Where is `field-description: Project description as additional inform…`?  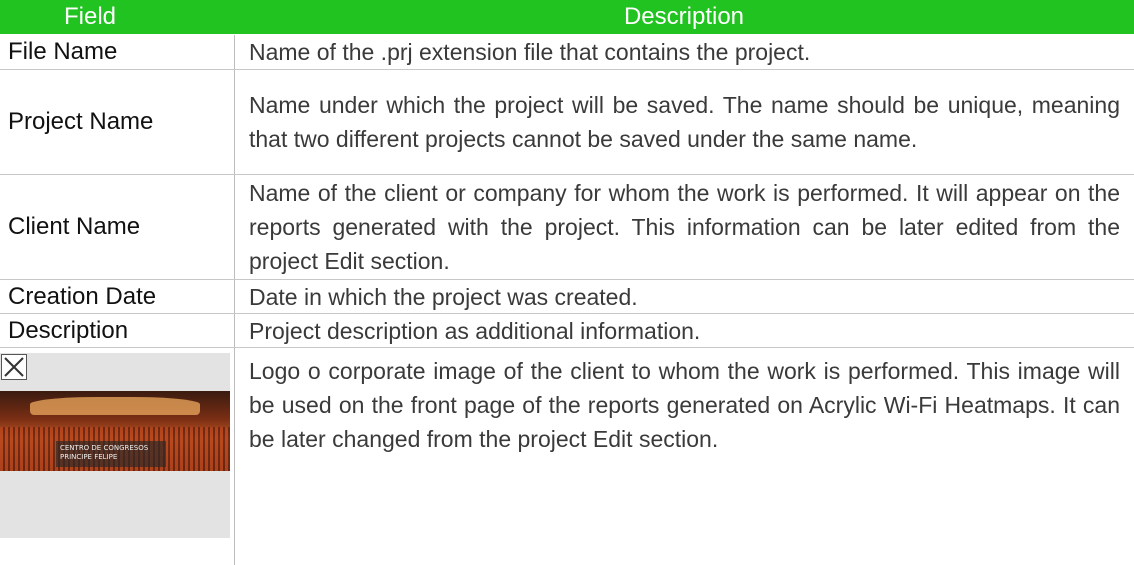 field-description: Project description as additional inform… is located at coordinates (475, 330).